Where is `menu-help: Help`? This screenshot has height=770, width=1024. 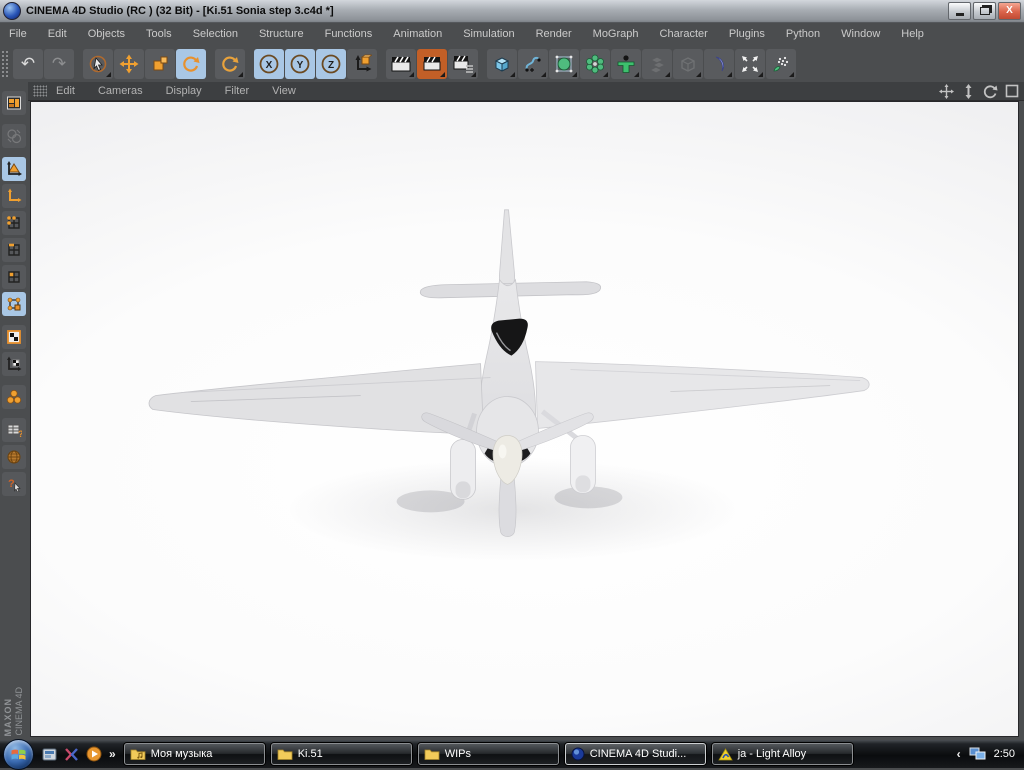
menu-help: Help is located at coordinates (912, 34).